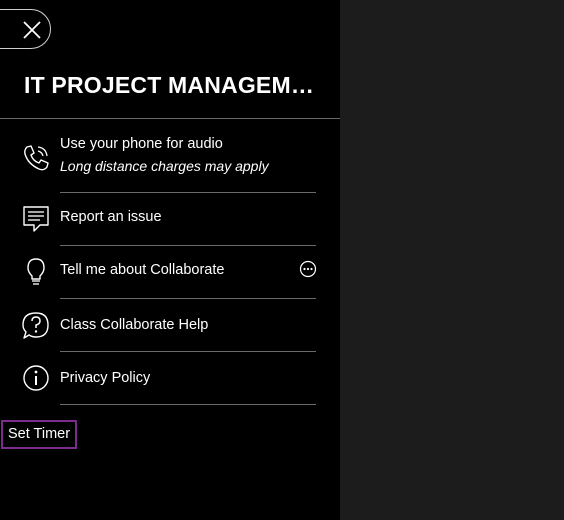  What do you see at coordinates (36, 219) in the screenshot?
I see `chat-message-icon` at bounding box center [36, 219].